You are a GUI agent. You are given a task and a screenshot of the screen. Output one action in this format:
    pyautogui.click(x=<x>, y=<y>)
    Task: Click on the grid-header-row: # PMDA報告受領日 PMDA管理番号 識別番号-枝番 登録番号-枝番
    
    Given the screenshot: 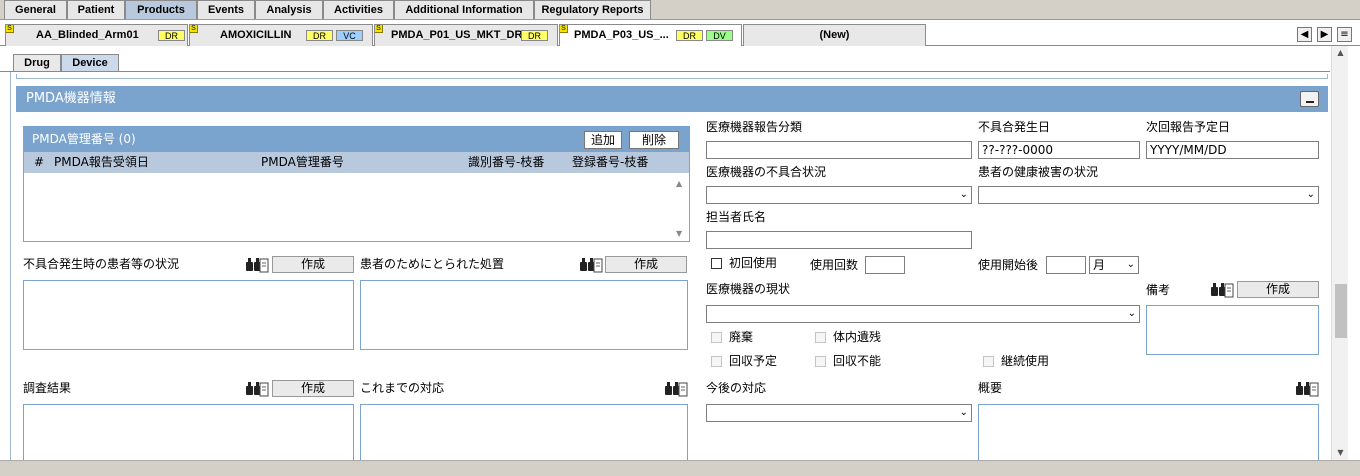 What is the action you would take?
    pyautogui.click(x=356, y=162)
    